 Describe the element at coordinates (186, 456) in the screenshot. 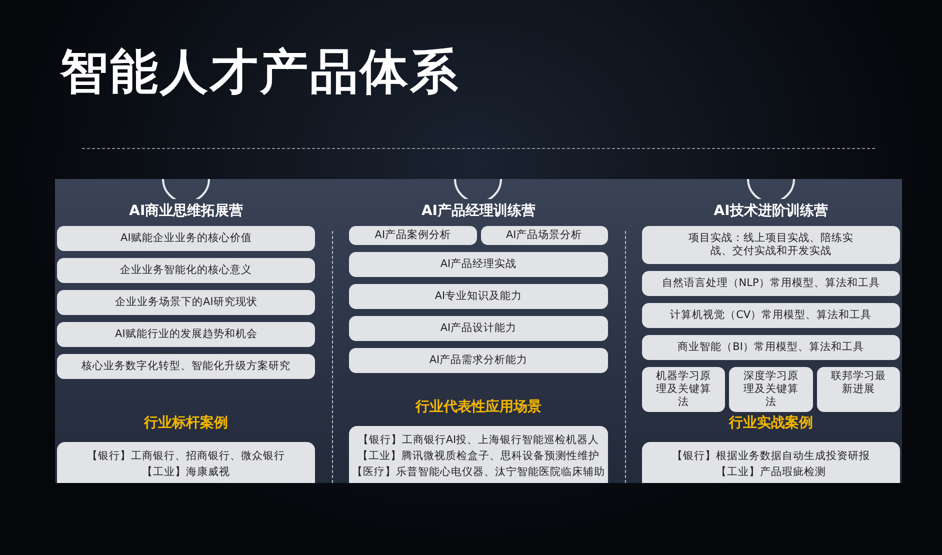

I see `case-line: 【银行】工商银行、招商银行、微众银行` at that location.